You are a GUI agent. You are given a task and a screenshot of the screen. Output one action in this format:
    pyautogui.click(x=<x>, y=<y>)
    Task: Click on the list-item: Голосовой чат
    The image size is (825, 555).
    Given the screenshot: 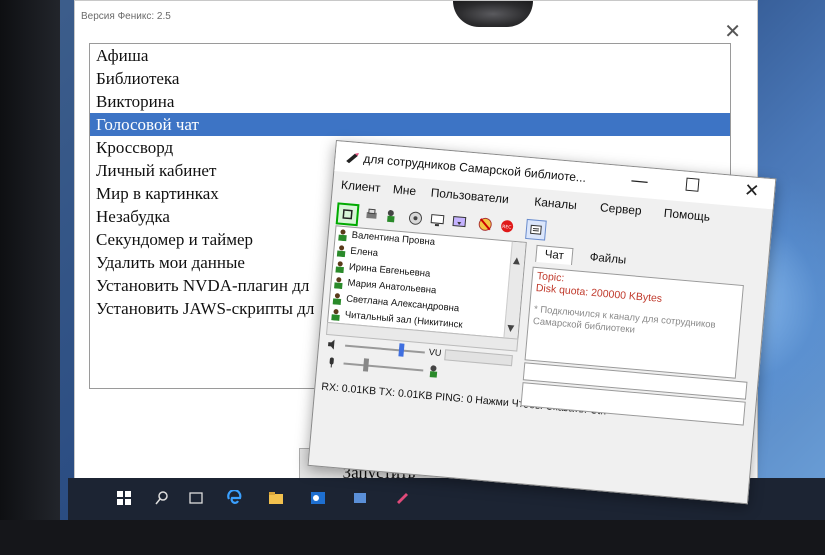 What is the action you would take?
    pyautogui.click(x=410, y=124)
    